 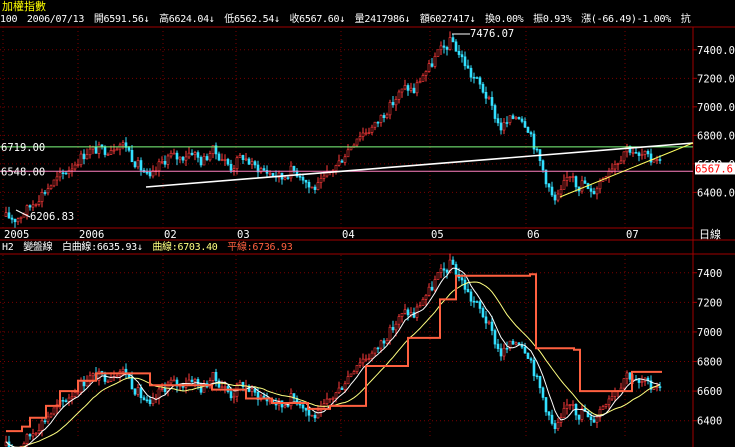 I want to click on upper-y-tick-label: 7000.00, so click(x=716, y=108).